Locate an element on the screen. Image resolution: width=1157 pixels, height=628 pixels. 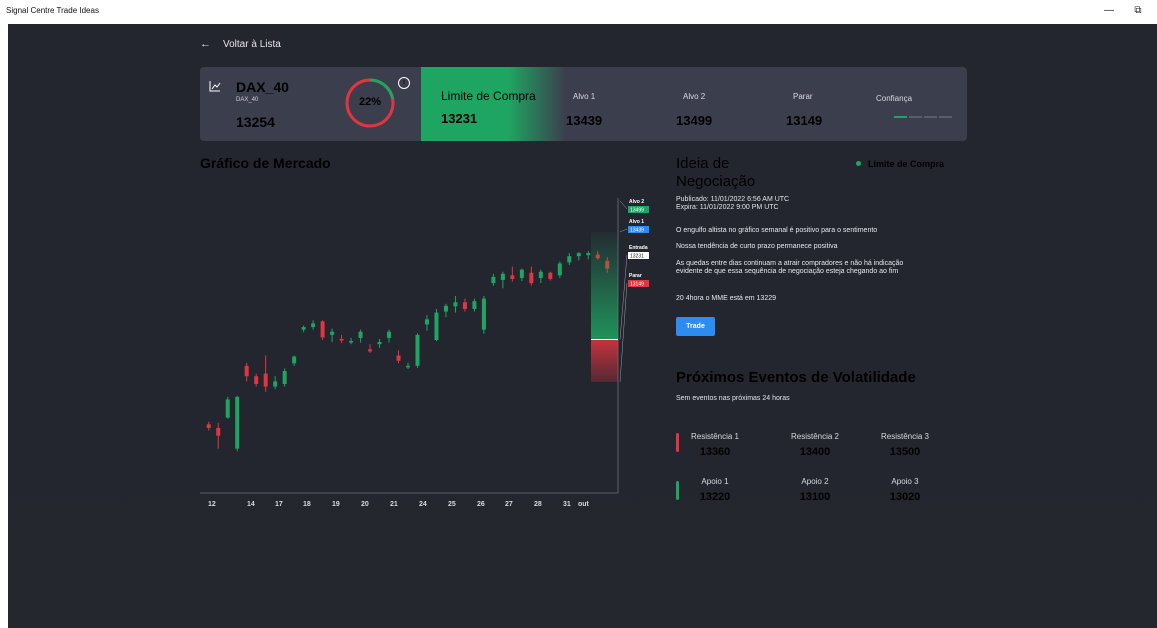
support-1: Apoio 1 13220 is located at coordinates (715, 490).